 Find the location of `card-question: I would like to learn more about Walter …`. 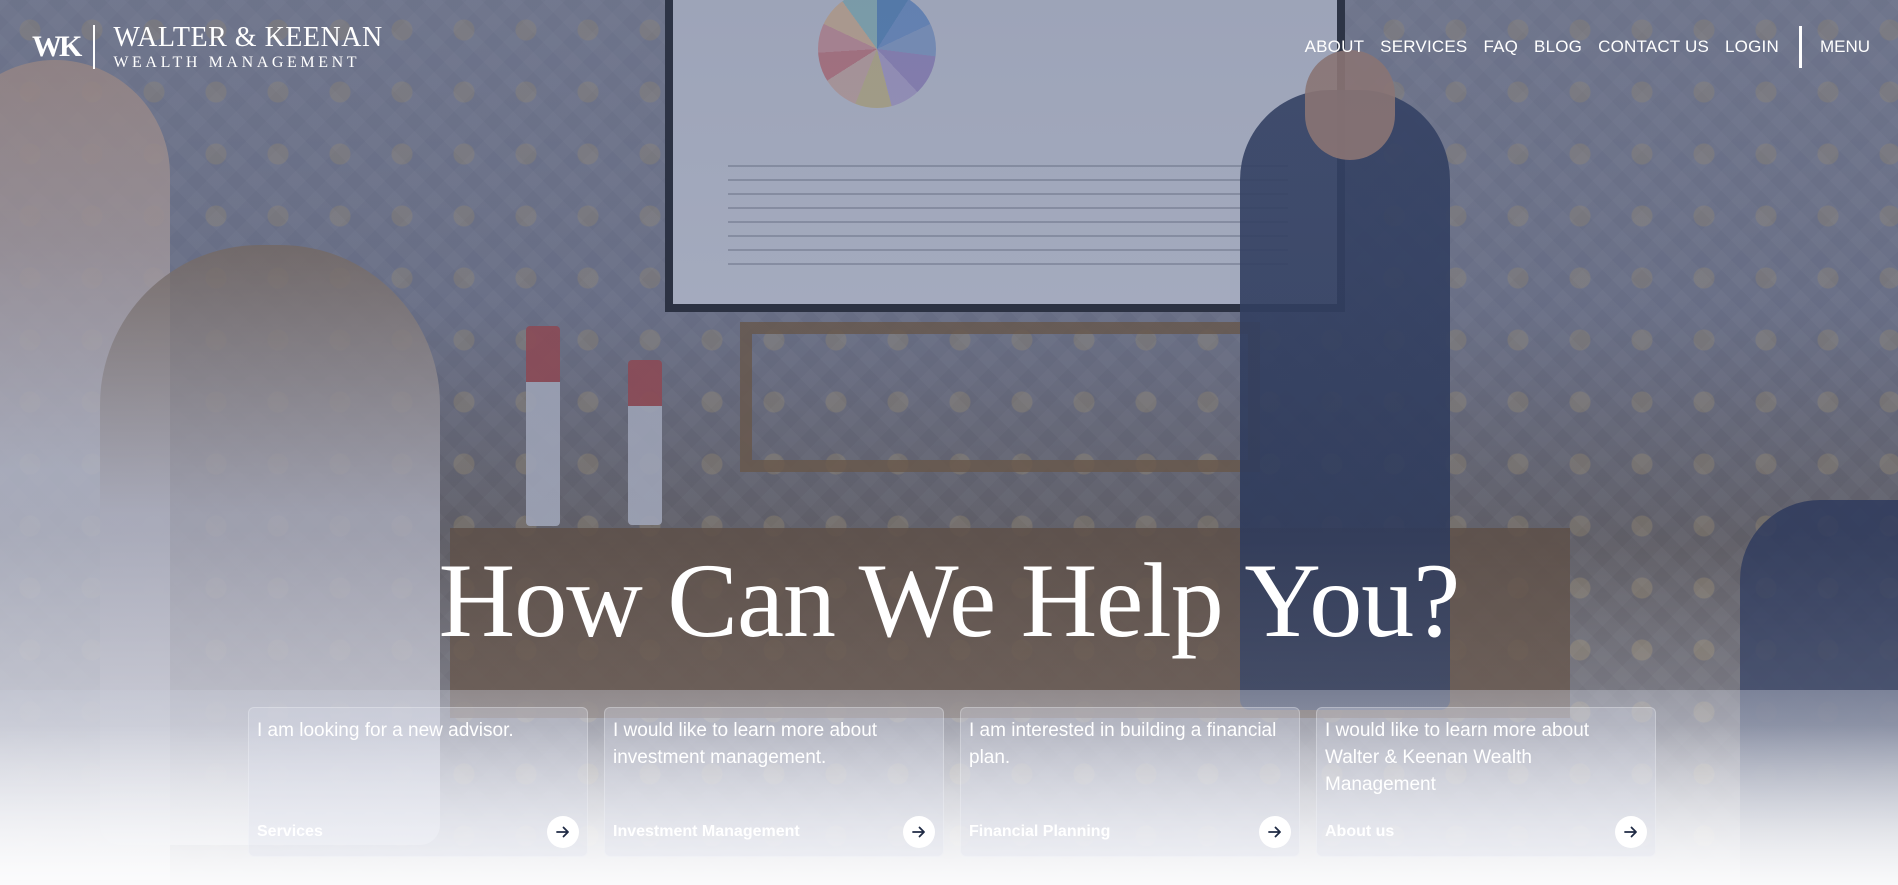

card-question: I would like to learn more about Walter … is located at coordinates (1457, 757).